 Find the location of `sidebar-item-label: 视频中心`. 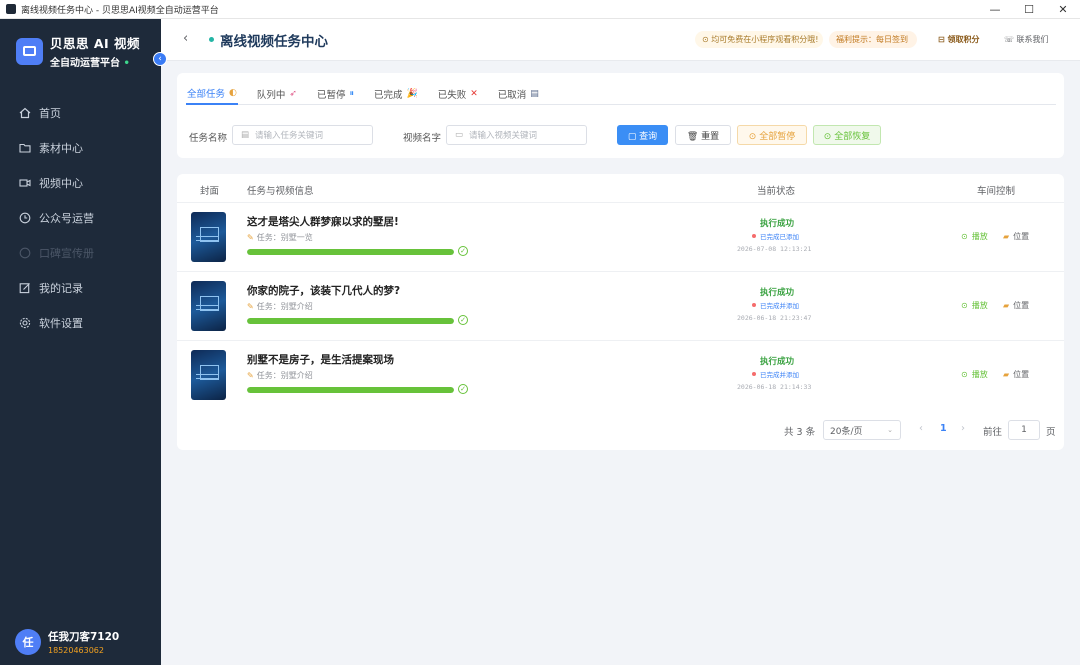

sidebar-item-label: 视频中心 is located at coordinates (61, 183).